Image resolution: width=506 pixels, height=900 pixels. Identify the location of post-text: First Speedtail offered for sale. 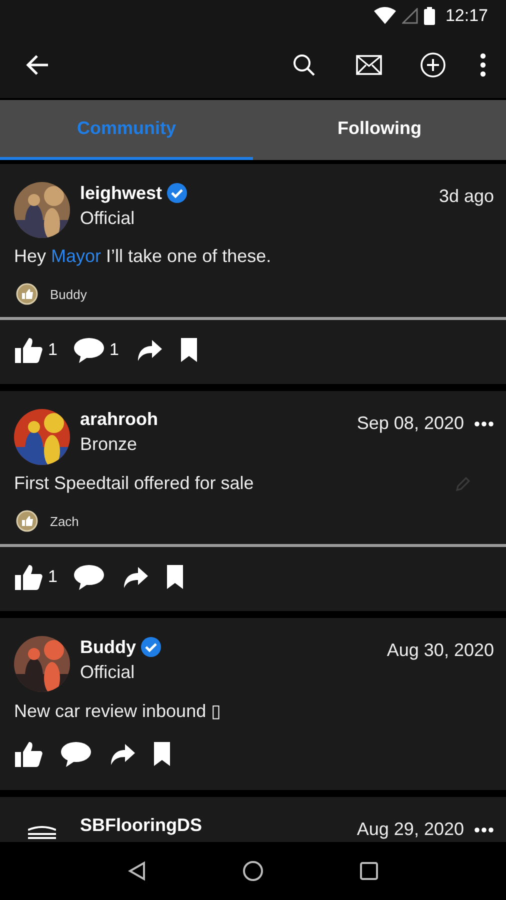
(134, 483).